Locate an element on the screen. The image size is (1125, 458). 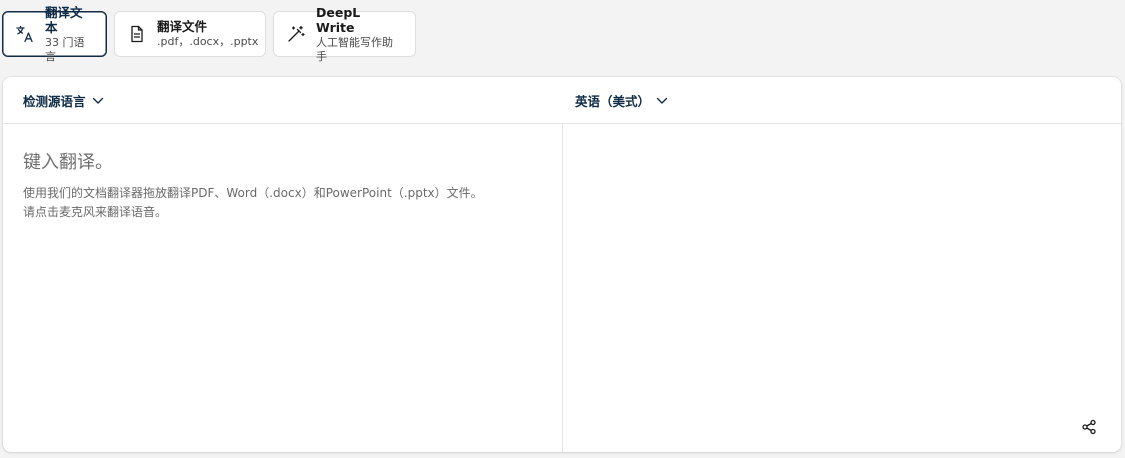
tab-subtitle: .pdf，.docx，.pptx is located at coordinates (208, 41).